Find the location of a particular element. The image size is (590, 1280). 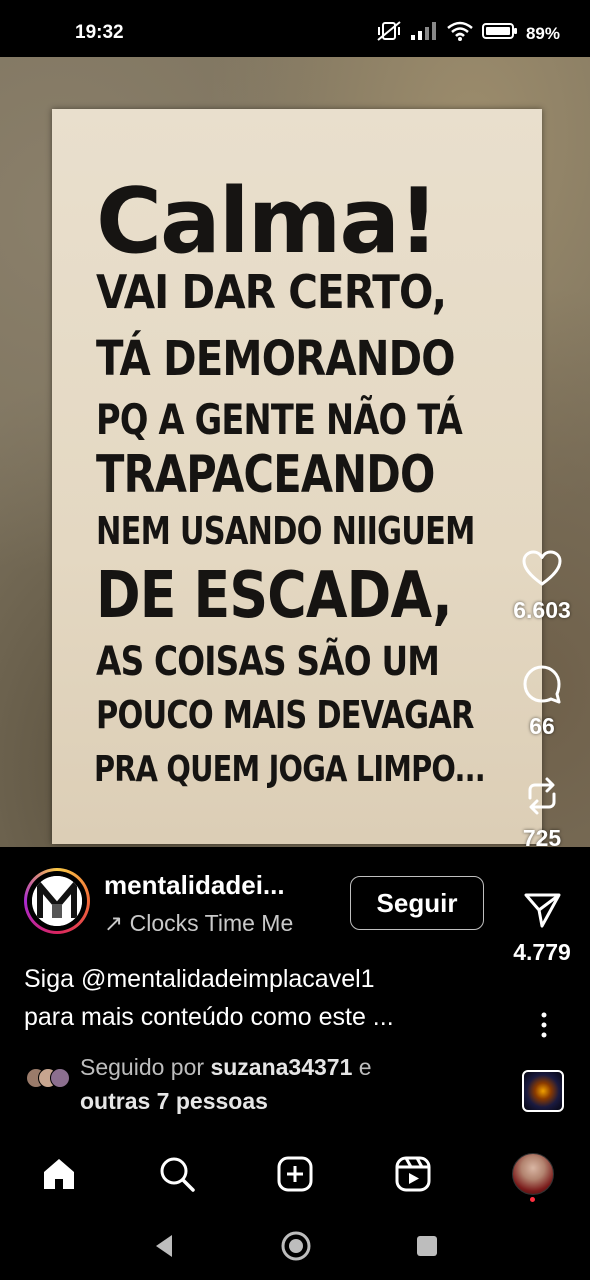

wifi-icon is located at coordinates (460, 33).